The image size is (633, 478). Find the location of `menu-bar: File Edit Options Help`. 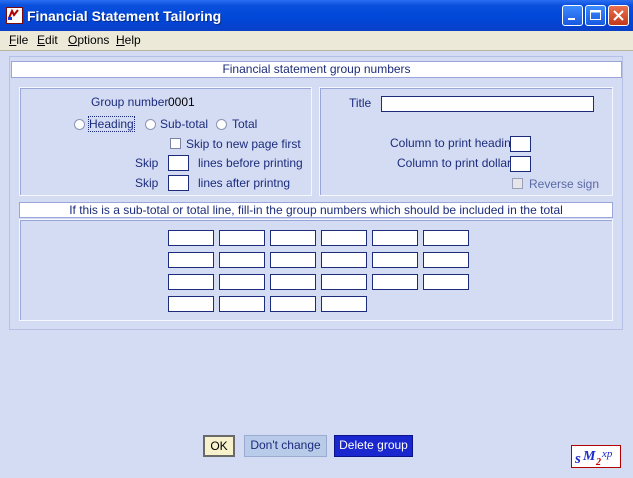

menu-bar: File Edit Options Help is located at coordinates (316, 41).